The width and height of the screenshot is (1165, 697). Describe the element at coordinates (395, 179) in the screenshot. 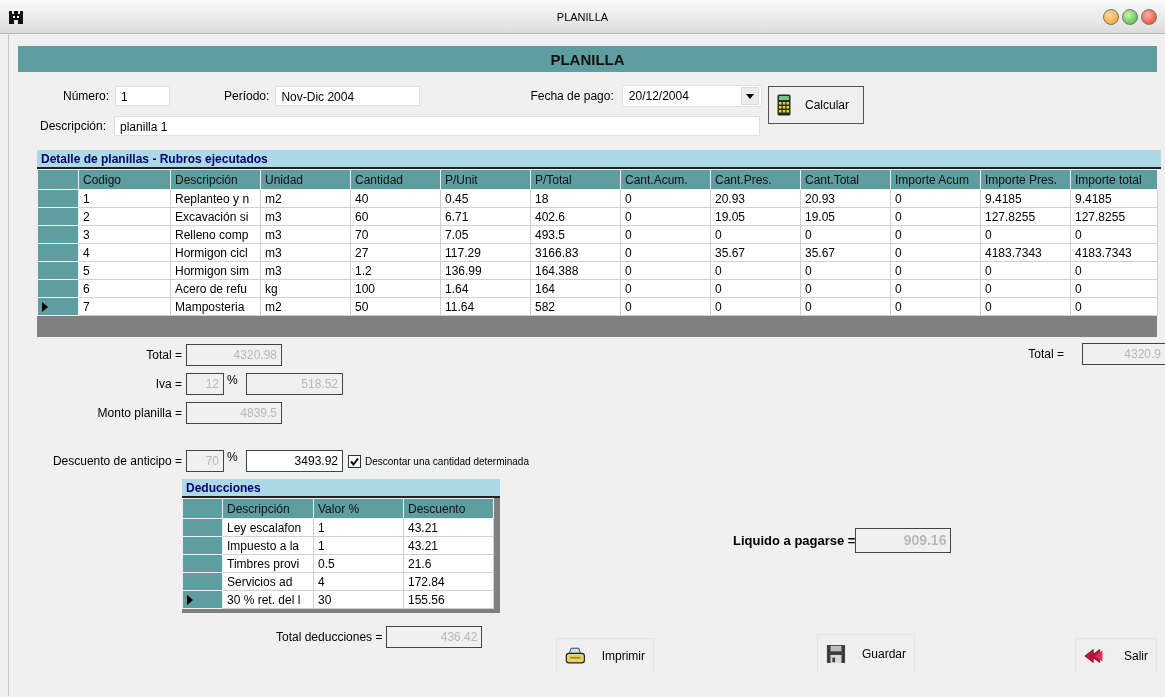

I see `column-header: Cantidad` at that location.